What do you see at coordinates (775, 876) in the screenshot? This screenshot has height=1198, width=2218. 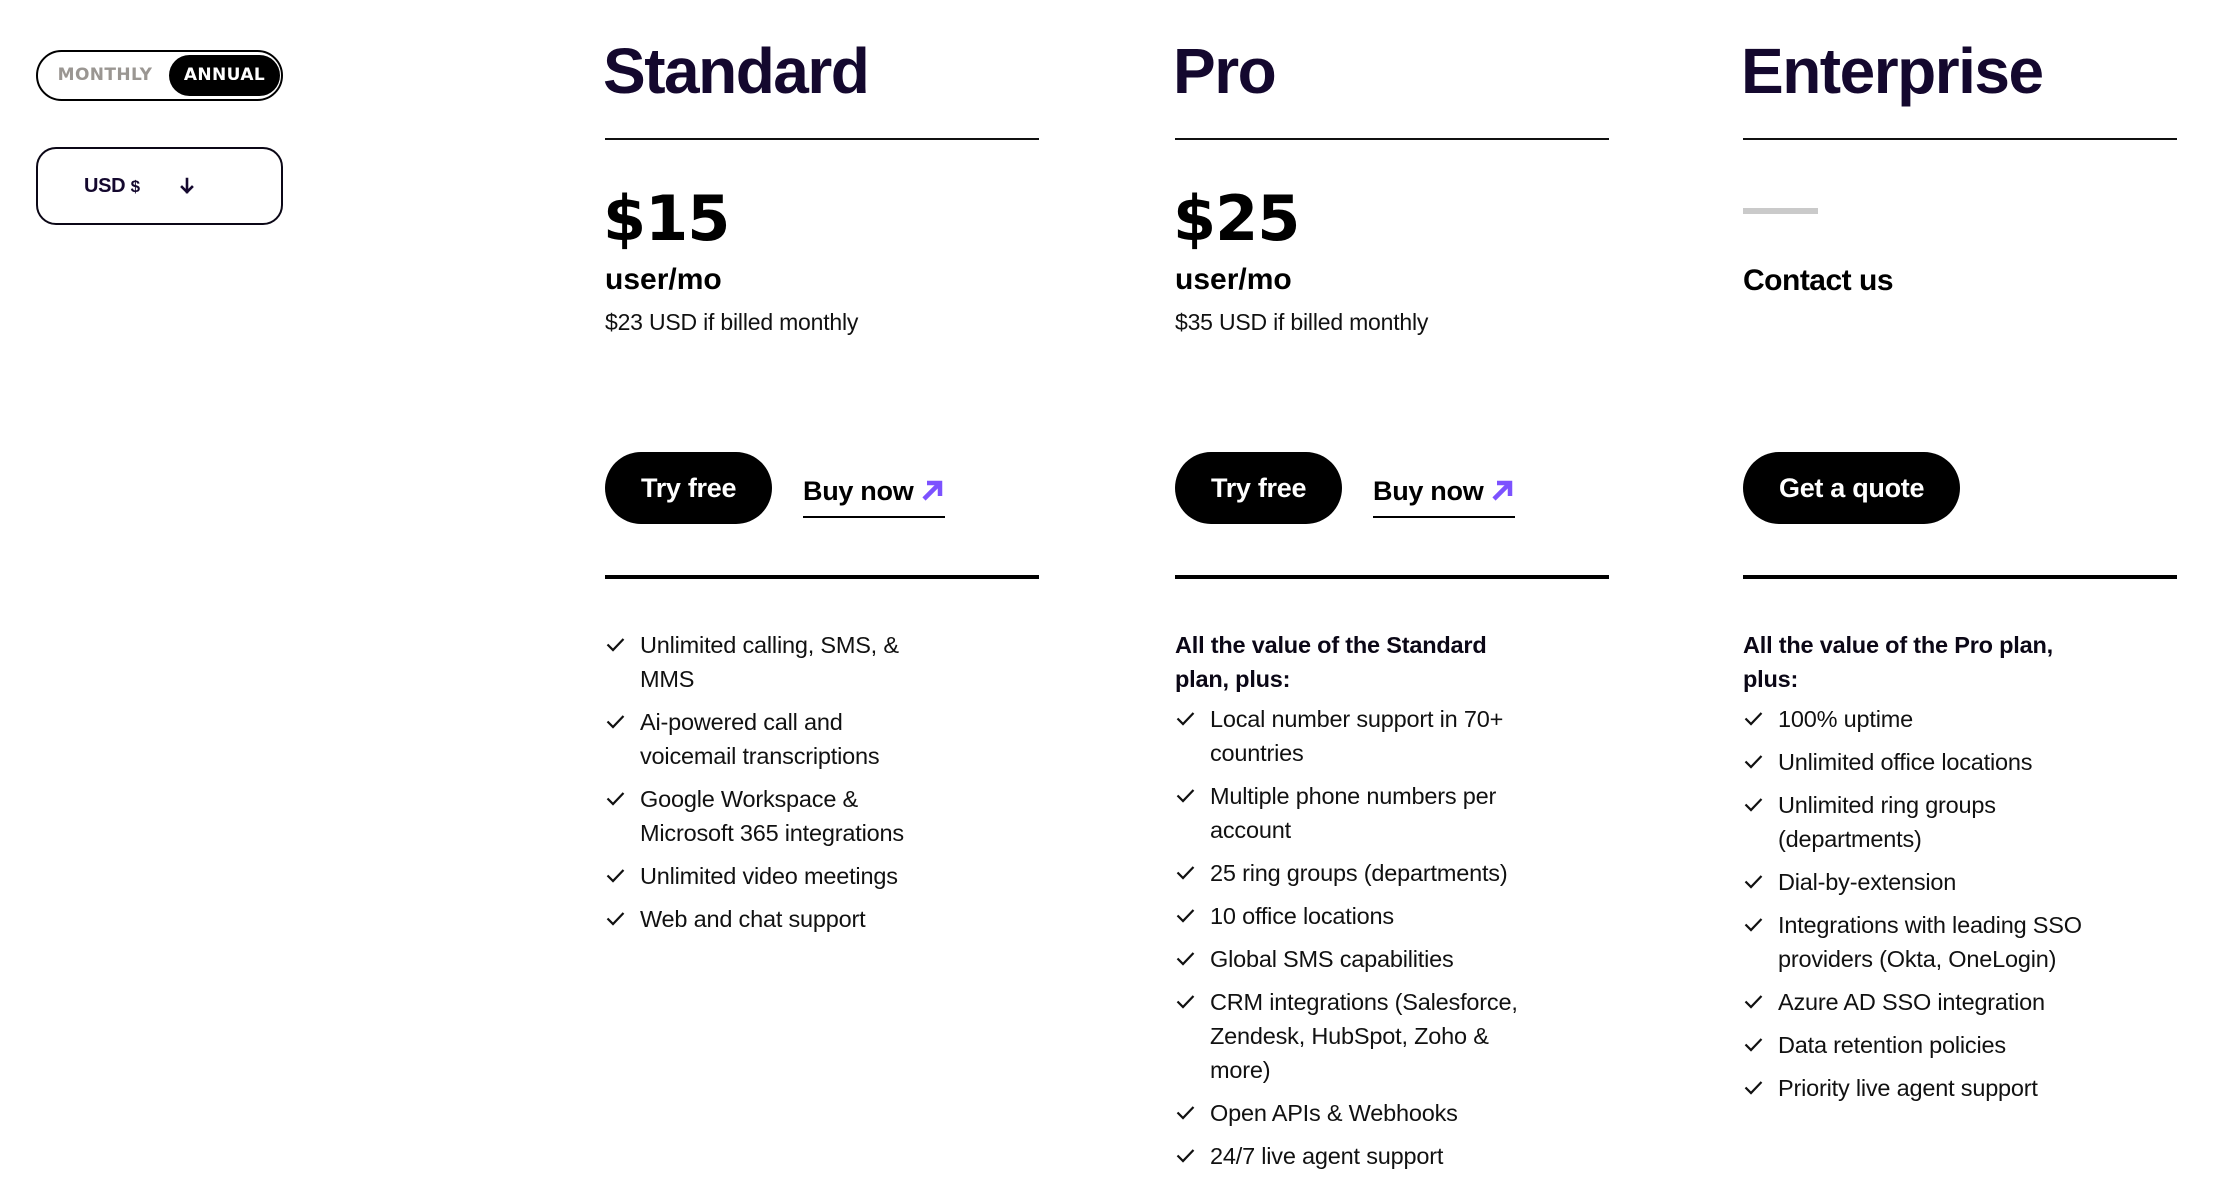 I see `feature-item: Unlimited video meetings` at bounding box center [775, 876].